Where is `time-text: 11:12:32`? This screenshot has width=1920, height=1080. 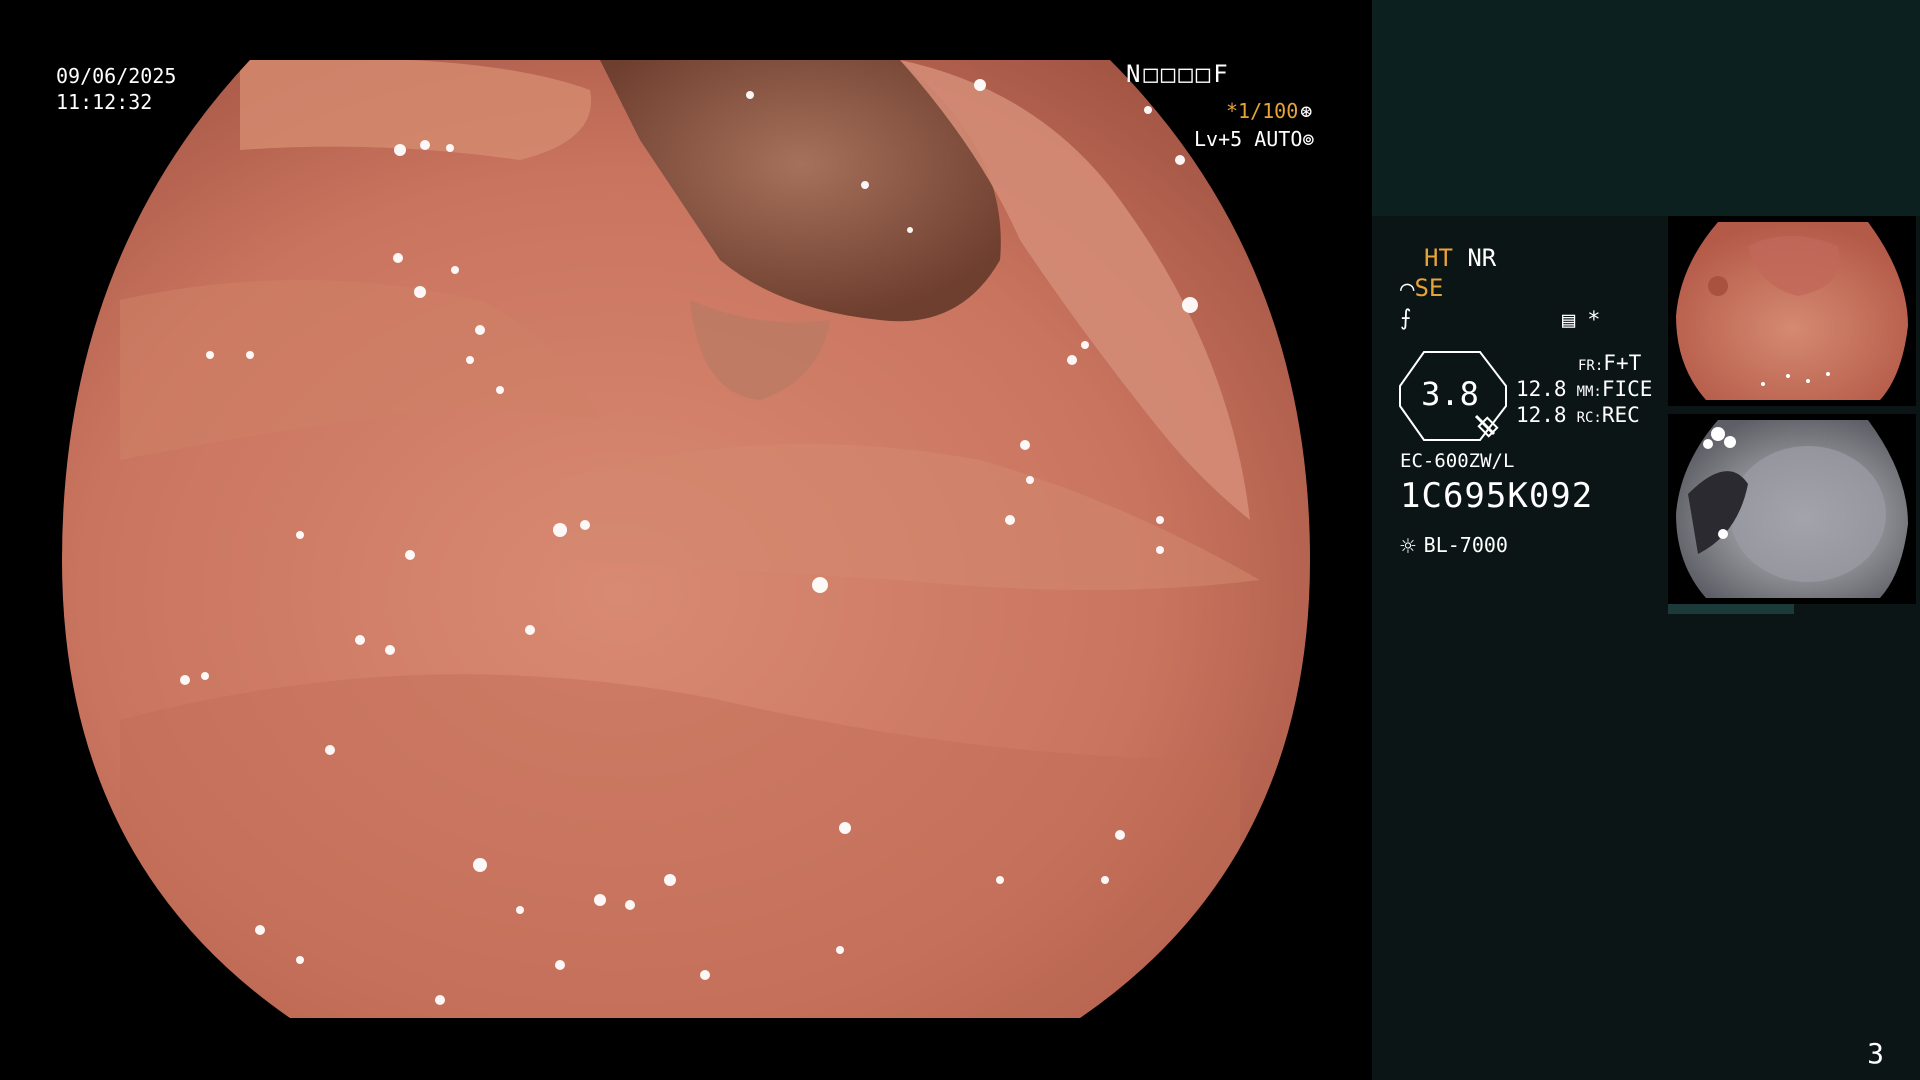 time-text: 11:12:32 is located at coordinates (104, 102).